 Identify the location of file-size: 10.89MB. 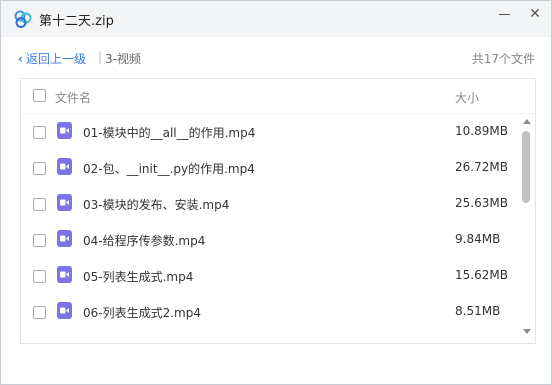
(481, 131).